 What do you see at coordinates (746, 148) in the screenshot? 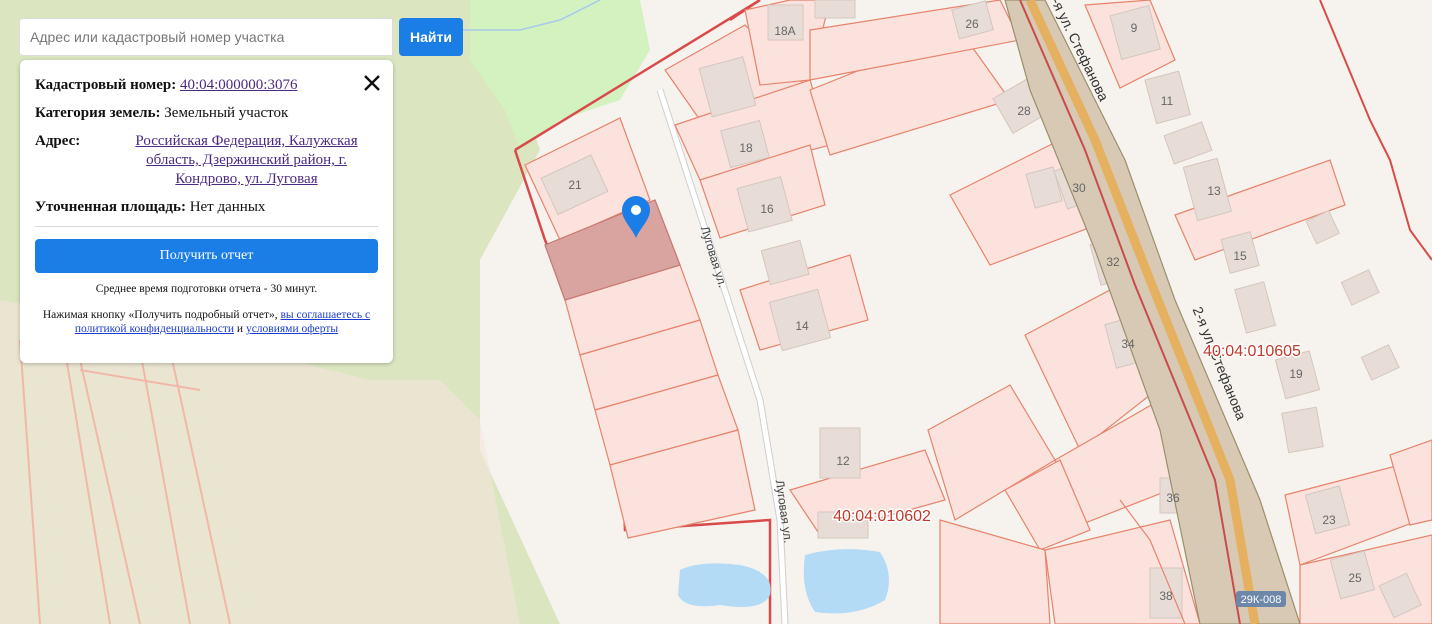
I see `house-number: 18` at bounding box center [746, 148].